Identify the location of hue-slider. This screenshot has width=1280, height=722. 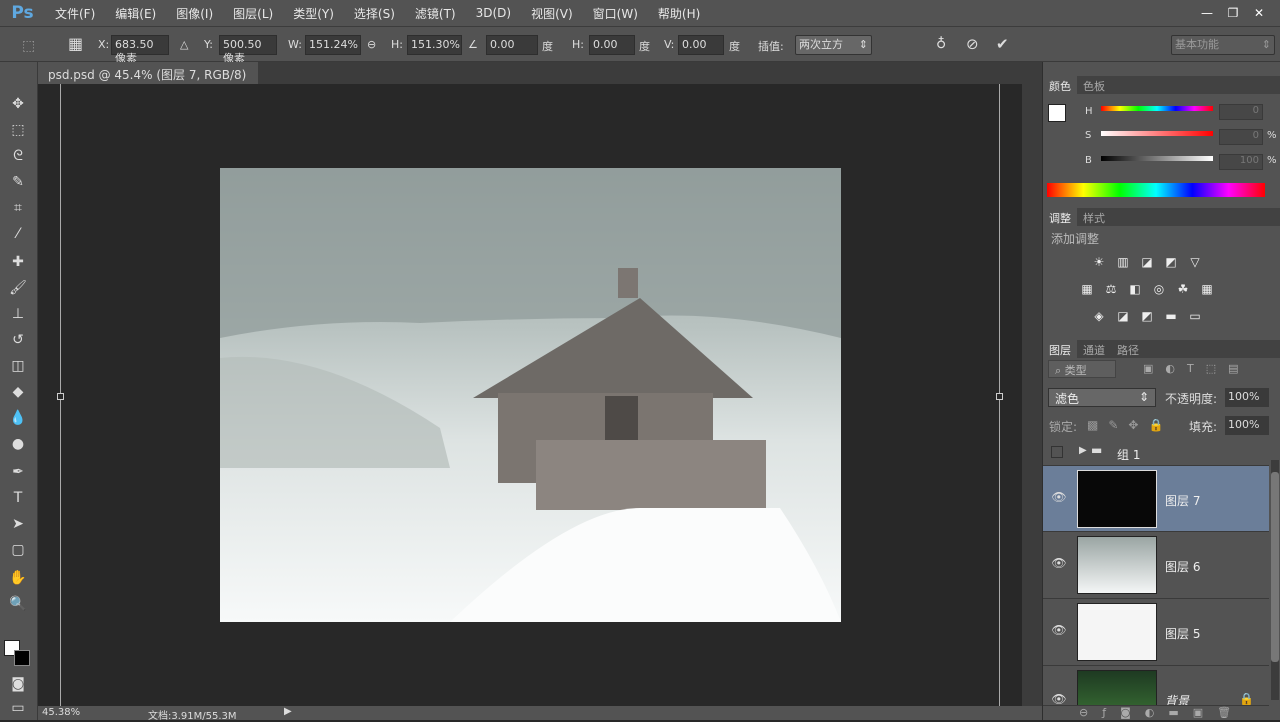
(1157, 108).